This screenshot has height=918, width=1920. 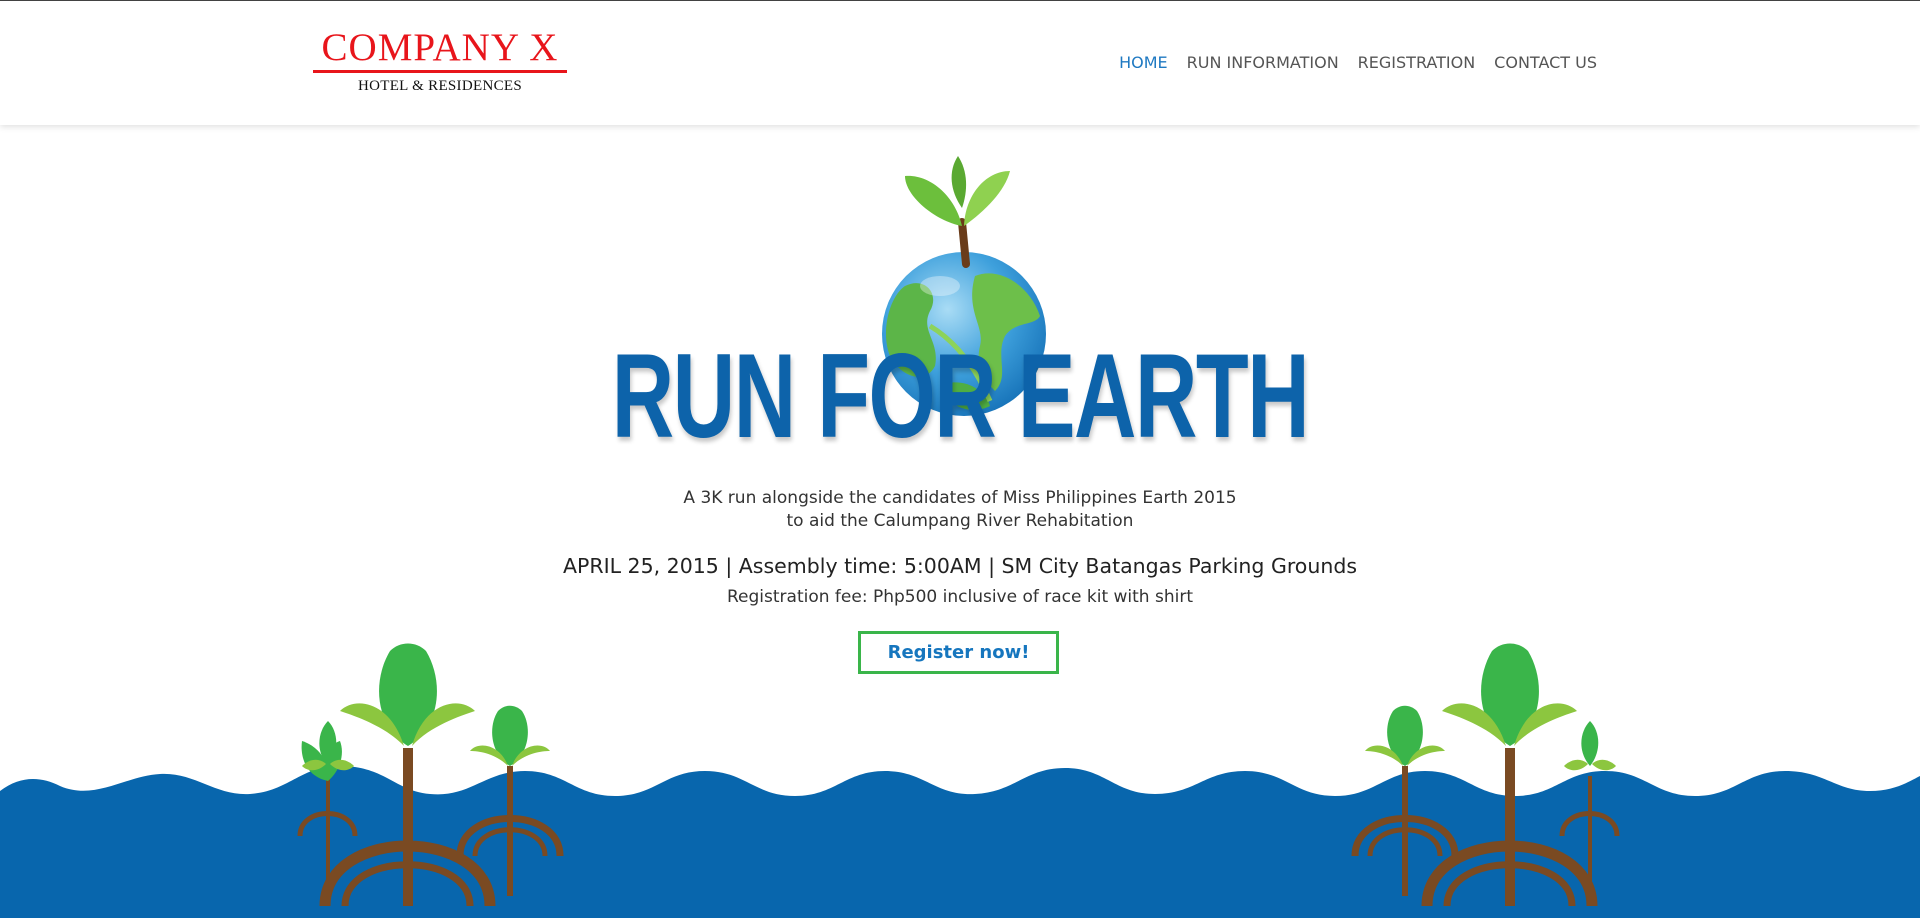 I want to click on logo-tagline: HOTEL & RESIDENCES, so click(x=439, y=86).